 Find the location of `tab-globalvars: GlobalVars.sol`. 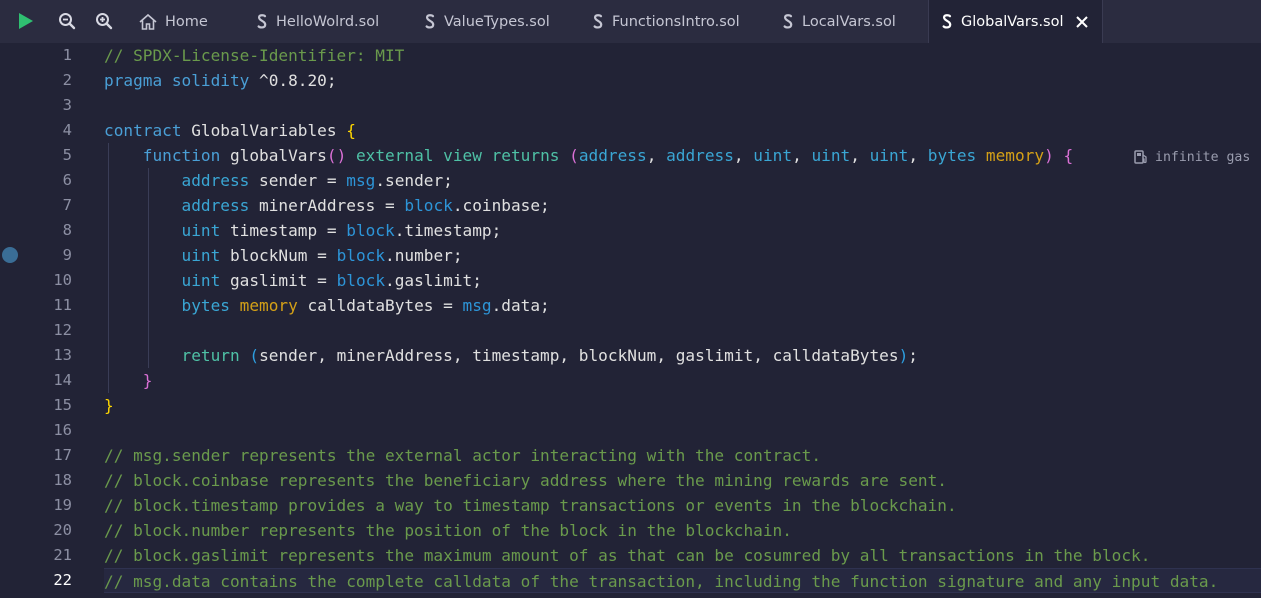

tab-globalvars: GlobalVars.sol is located at coordinates (1015, 21).